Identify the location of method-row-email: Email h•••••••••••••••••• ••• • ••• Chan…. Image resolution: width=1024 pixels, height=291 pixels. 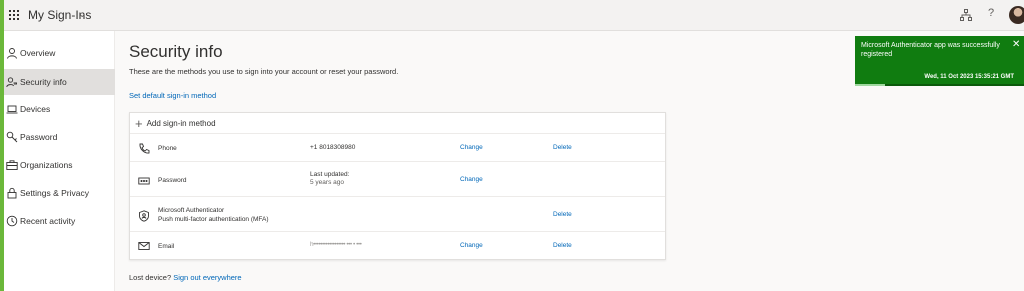
(397, 246).